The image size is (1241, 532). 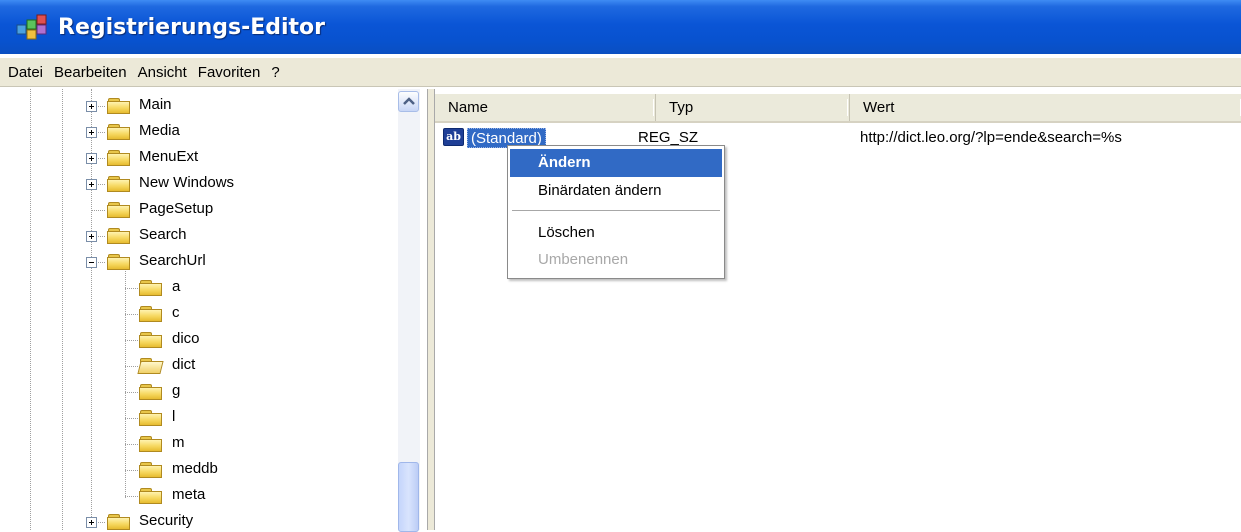 What do you see at coordinates (408, 497) in the screenshot?
I see `scroll-thumb` at bounding box center [408, 497].